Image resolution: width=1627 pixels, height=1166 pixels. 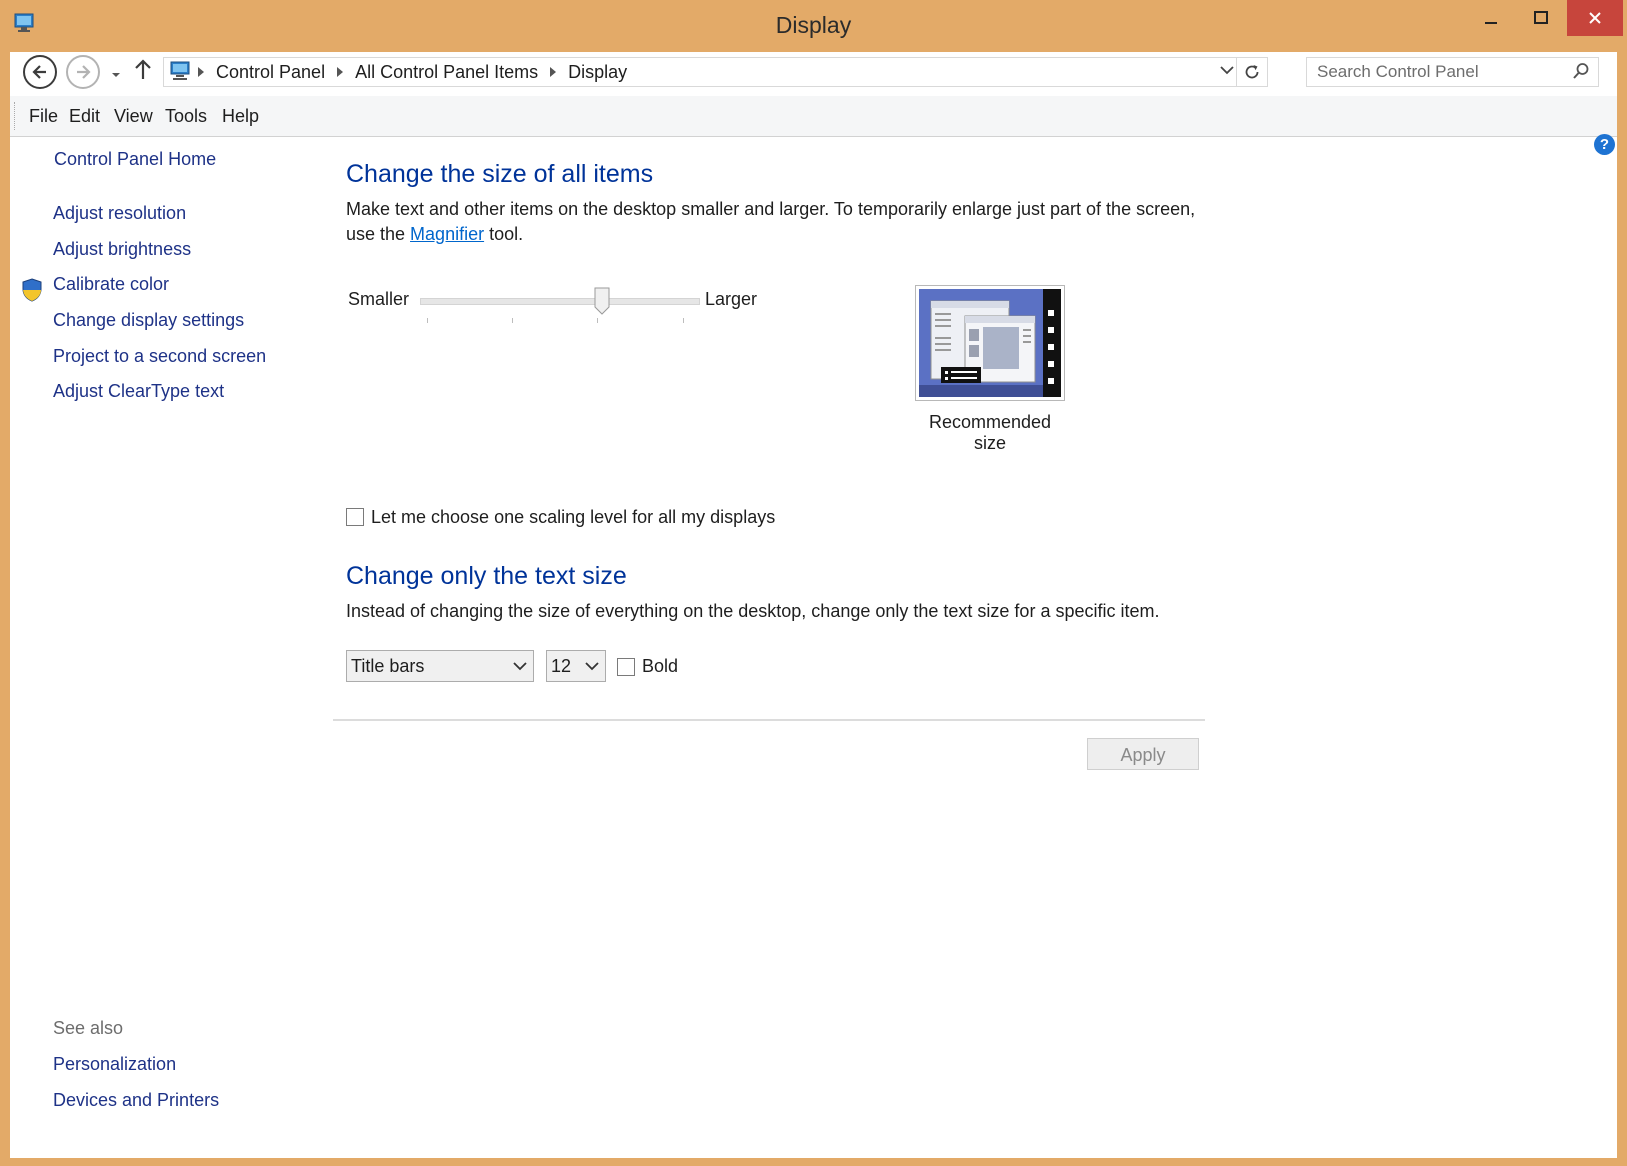 What do you see at coordinates (1581, 73) in the screenshot?
I see `search-icon` at bounding box center [1581, 73].